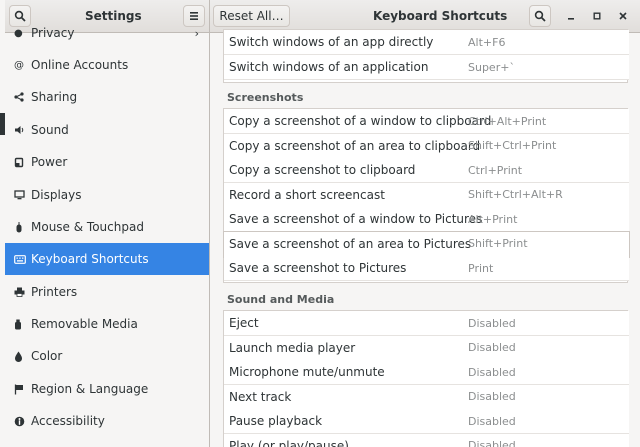  Describe the element at coordinates (322, 170) in the screenshot. I see `shortcut-label: Copy a screenshot to clipboard` at that location.